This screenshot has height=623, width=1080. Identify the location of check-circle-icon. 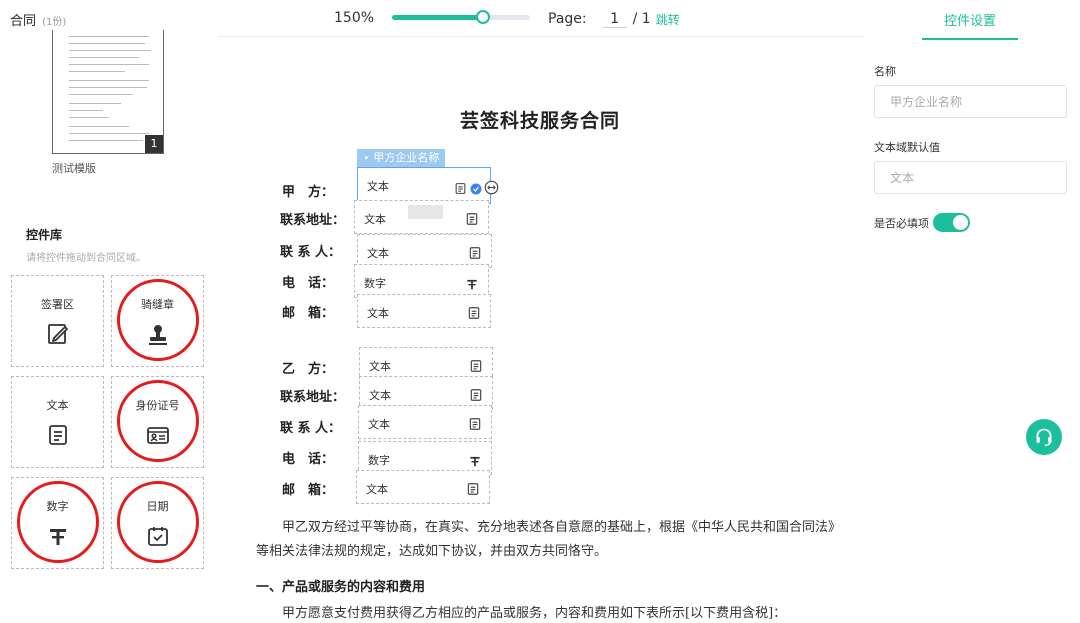
(476, 189).